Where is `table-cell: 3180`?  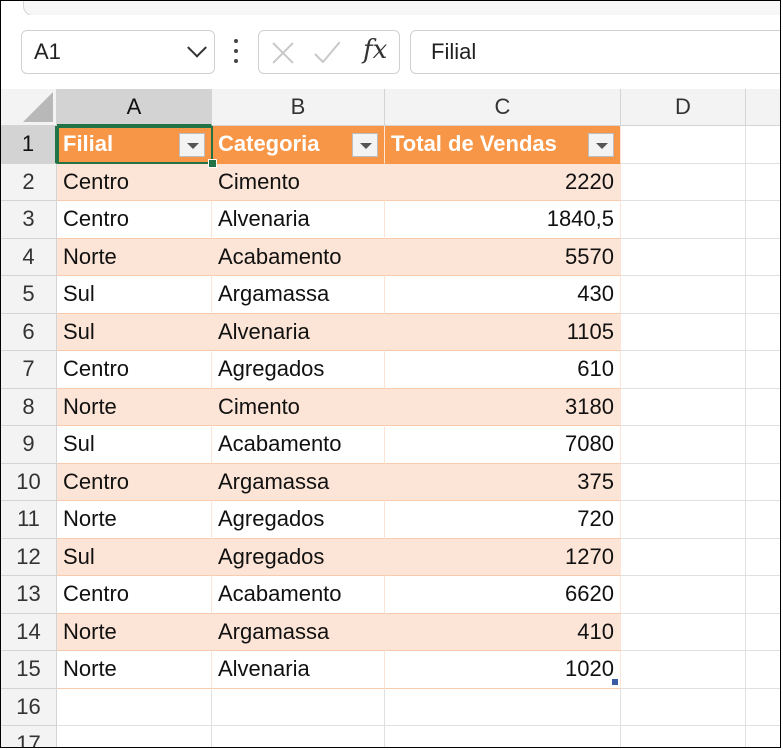 table-cell: 3180 is located at coordinates (503, 407).